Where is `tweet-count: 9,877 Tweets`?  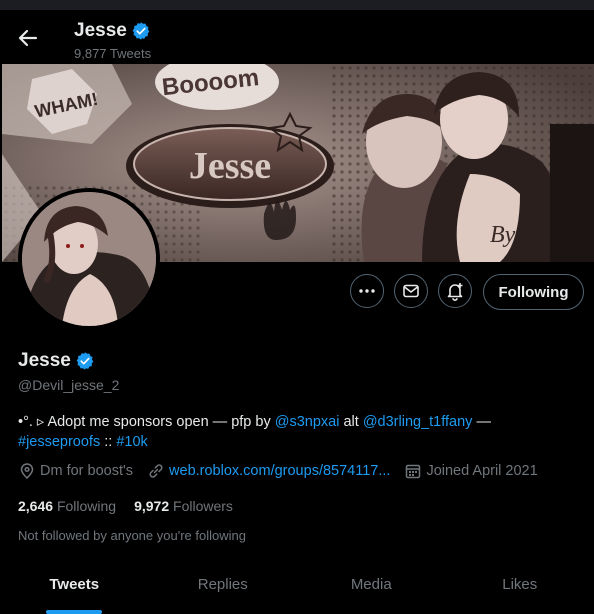
tweet-count: 9,877 Tweets is located at coordinates (113, 53).